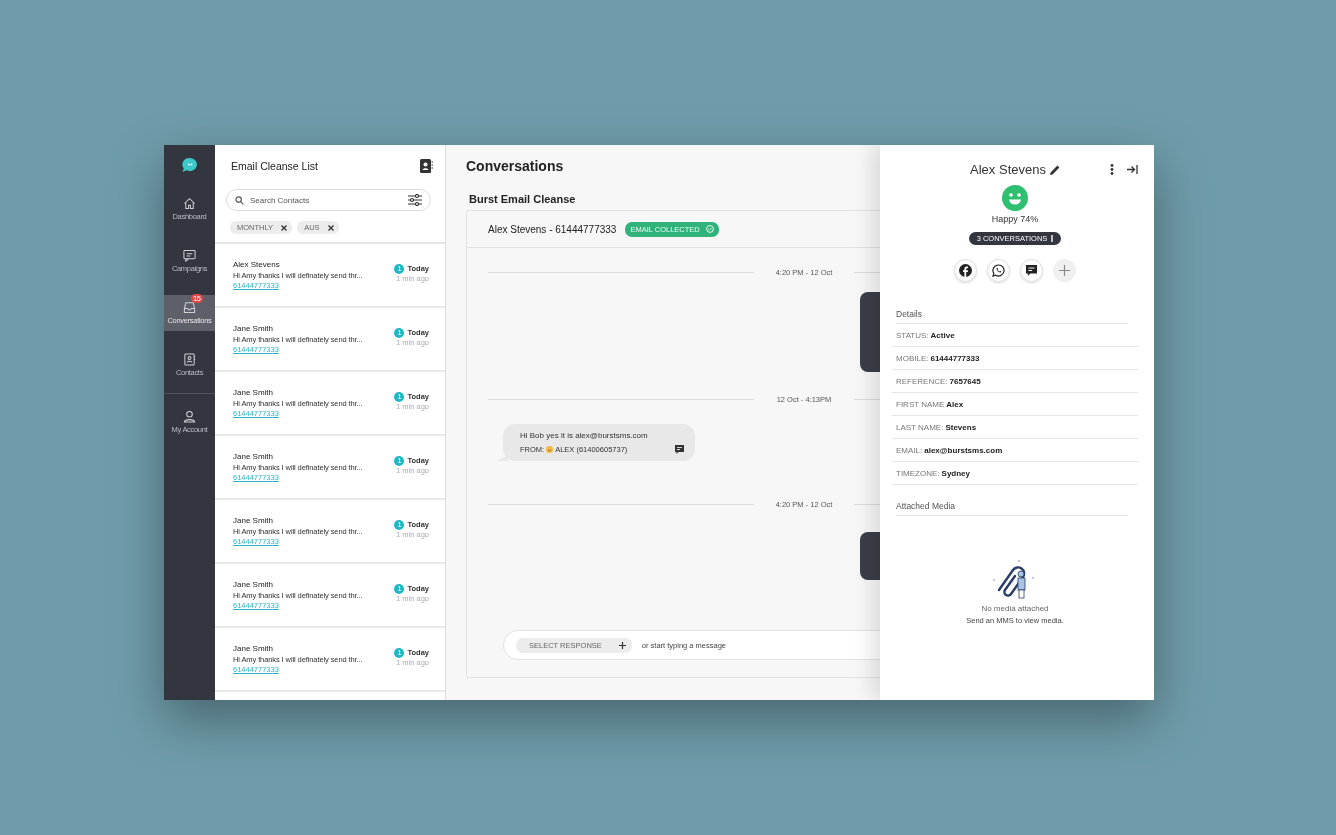 The height and width of the screenshot is (835, 1336). I want to click on user-icon, so click(189, 416).